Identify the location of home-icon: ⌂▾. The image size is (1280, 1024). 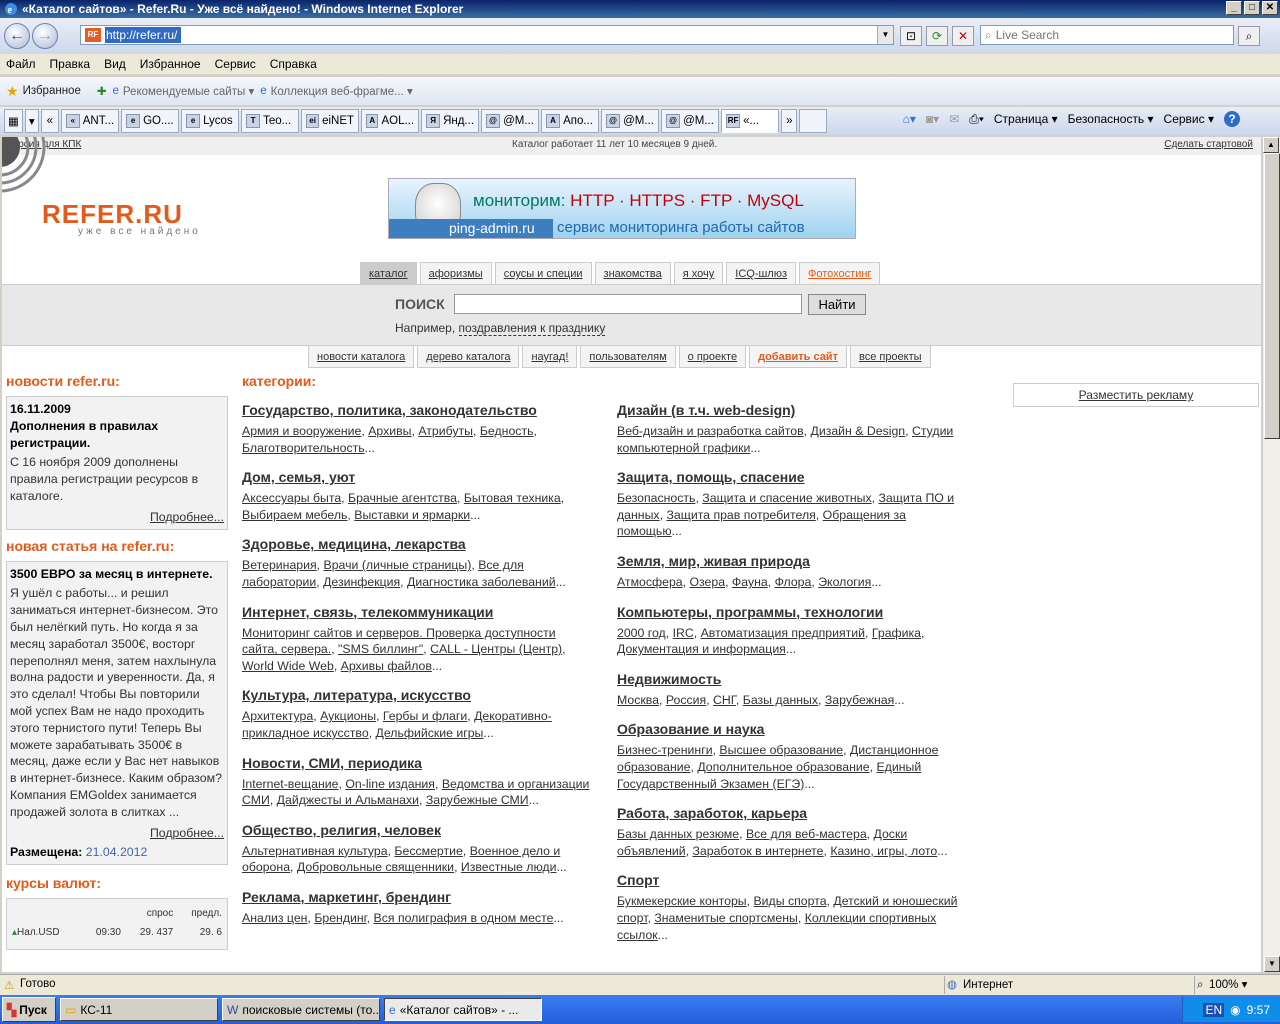
(909, 119).